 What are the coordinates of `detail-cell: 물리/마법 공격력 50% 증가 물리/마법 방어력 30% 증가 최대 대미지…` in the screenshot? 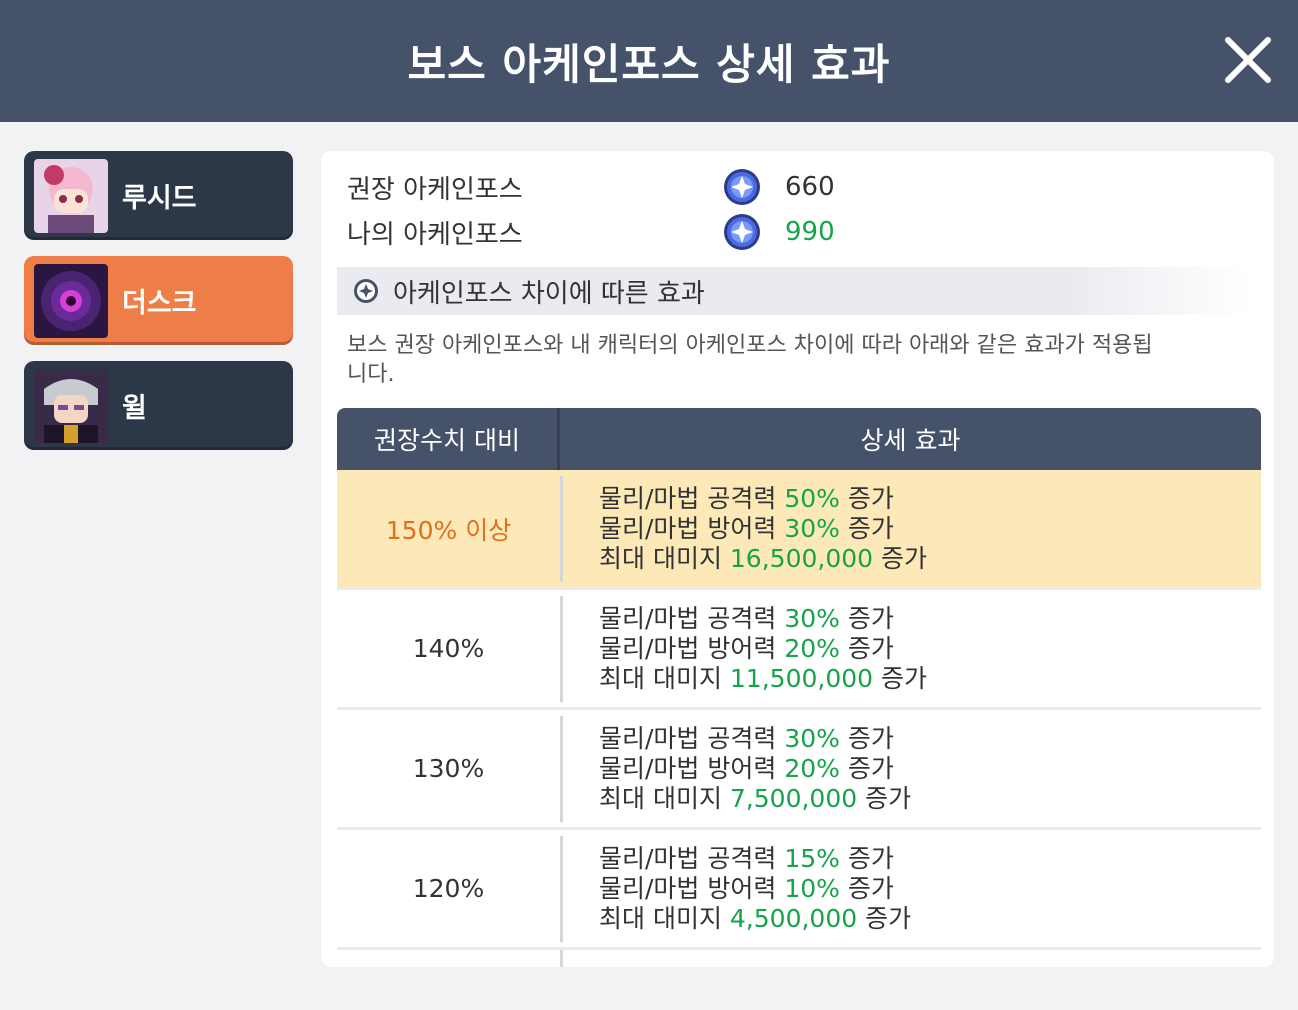 It's located at (763, 528).